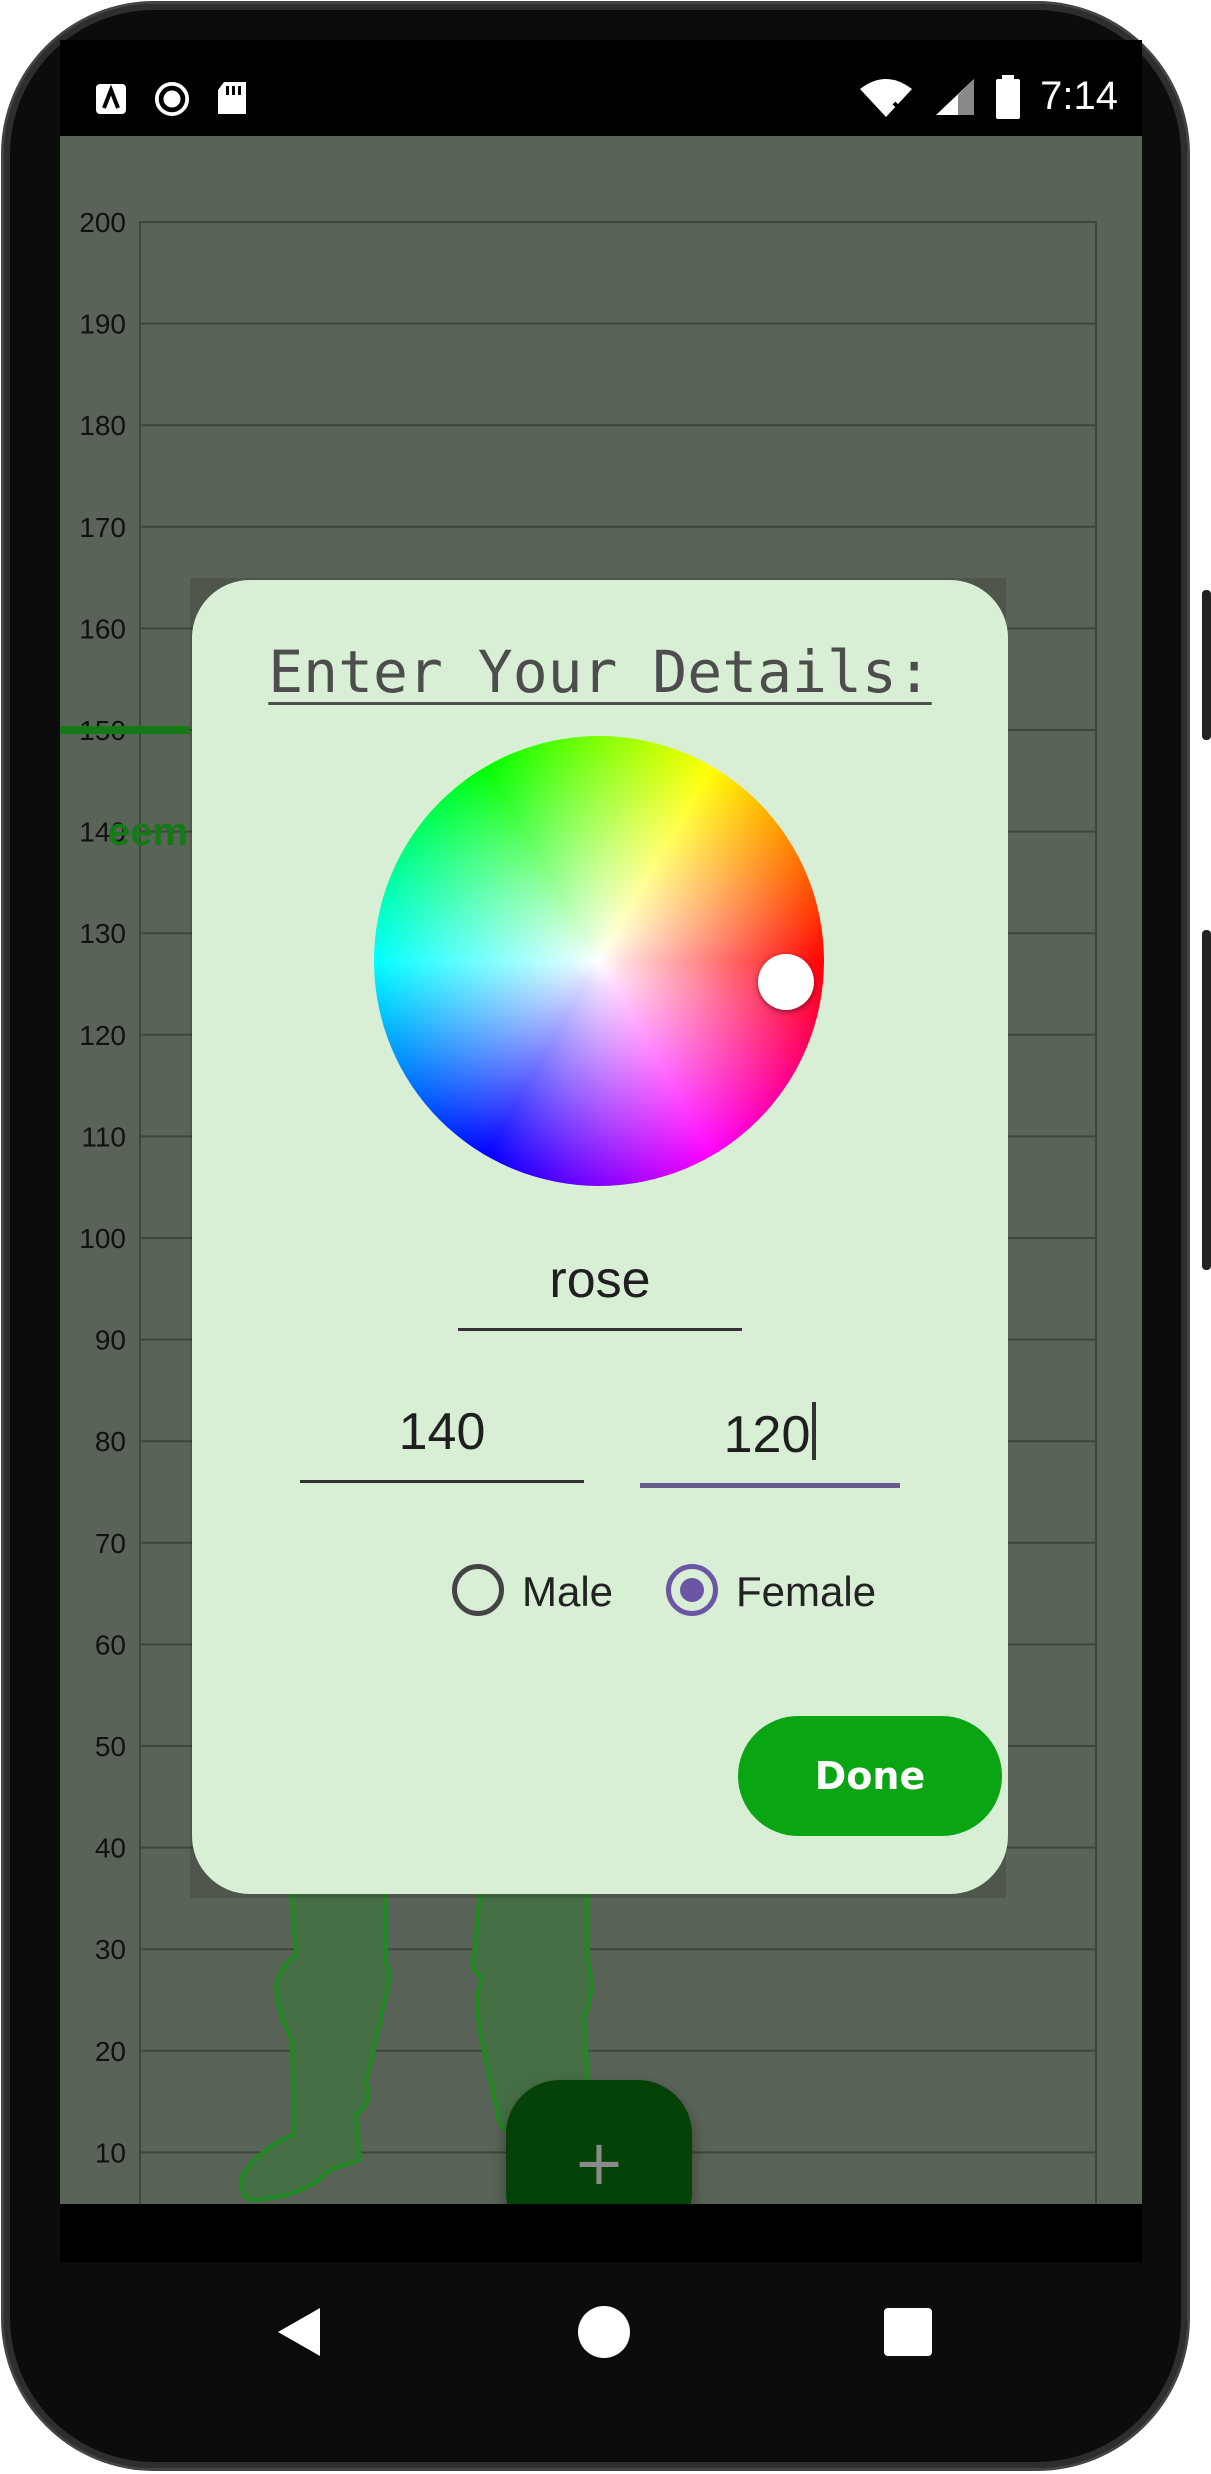 Image resolution: width=1211 pixels, height=2474 pixels. What do you see at coordinates (232, 98) in the screenshot?
I see `sd-card-icon` at bounding box center [232, 98].